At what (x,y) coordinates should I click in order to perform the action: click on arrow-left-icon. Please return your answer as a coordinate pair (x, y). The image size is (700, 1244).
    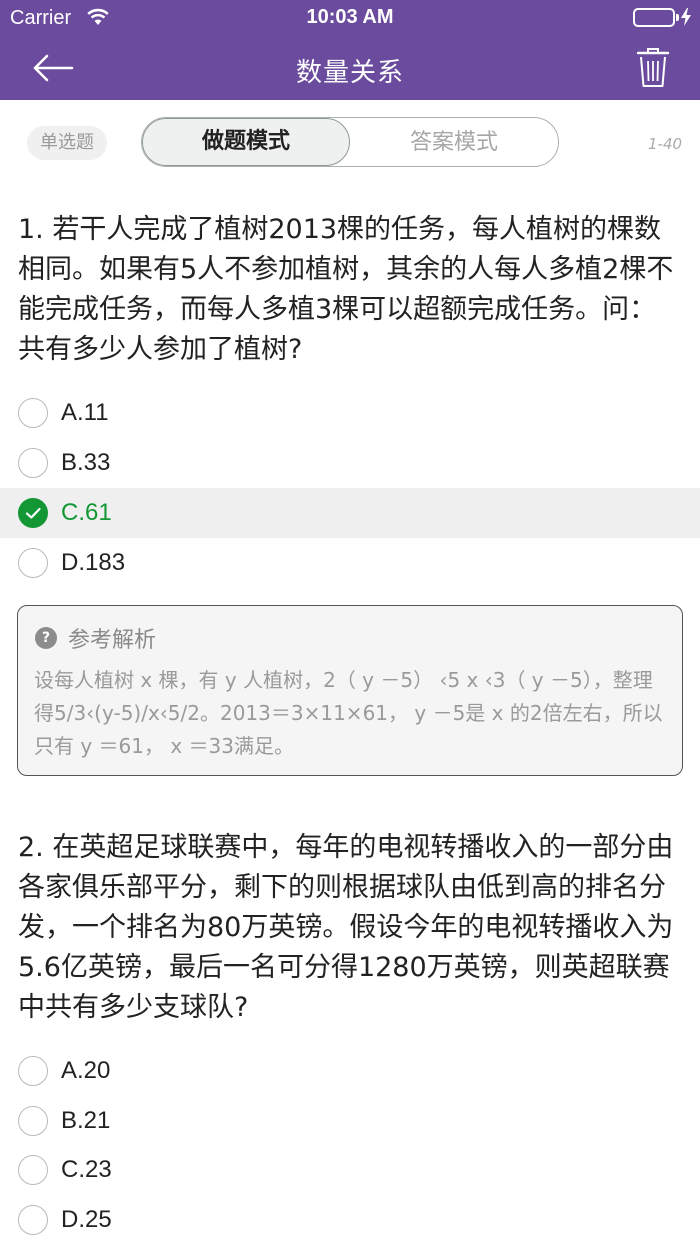
    Looking at the image, I should click on (53, 68).